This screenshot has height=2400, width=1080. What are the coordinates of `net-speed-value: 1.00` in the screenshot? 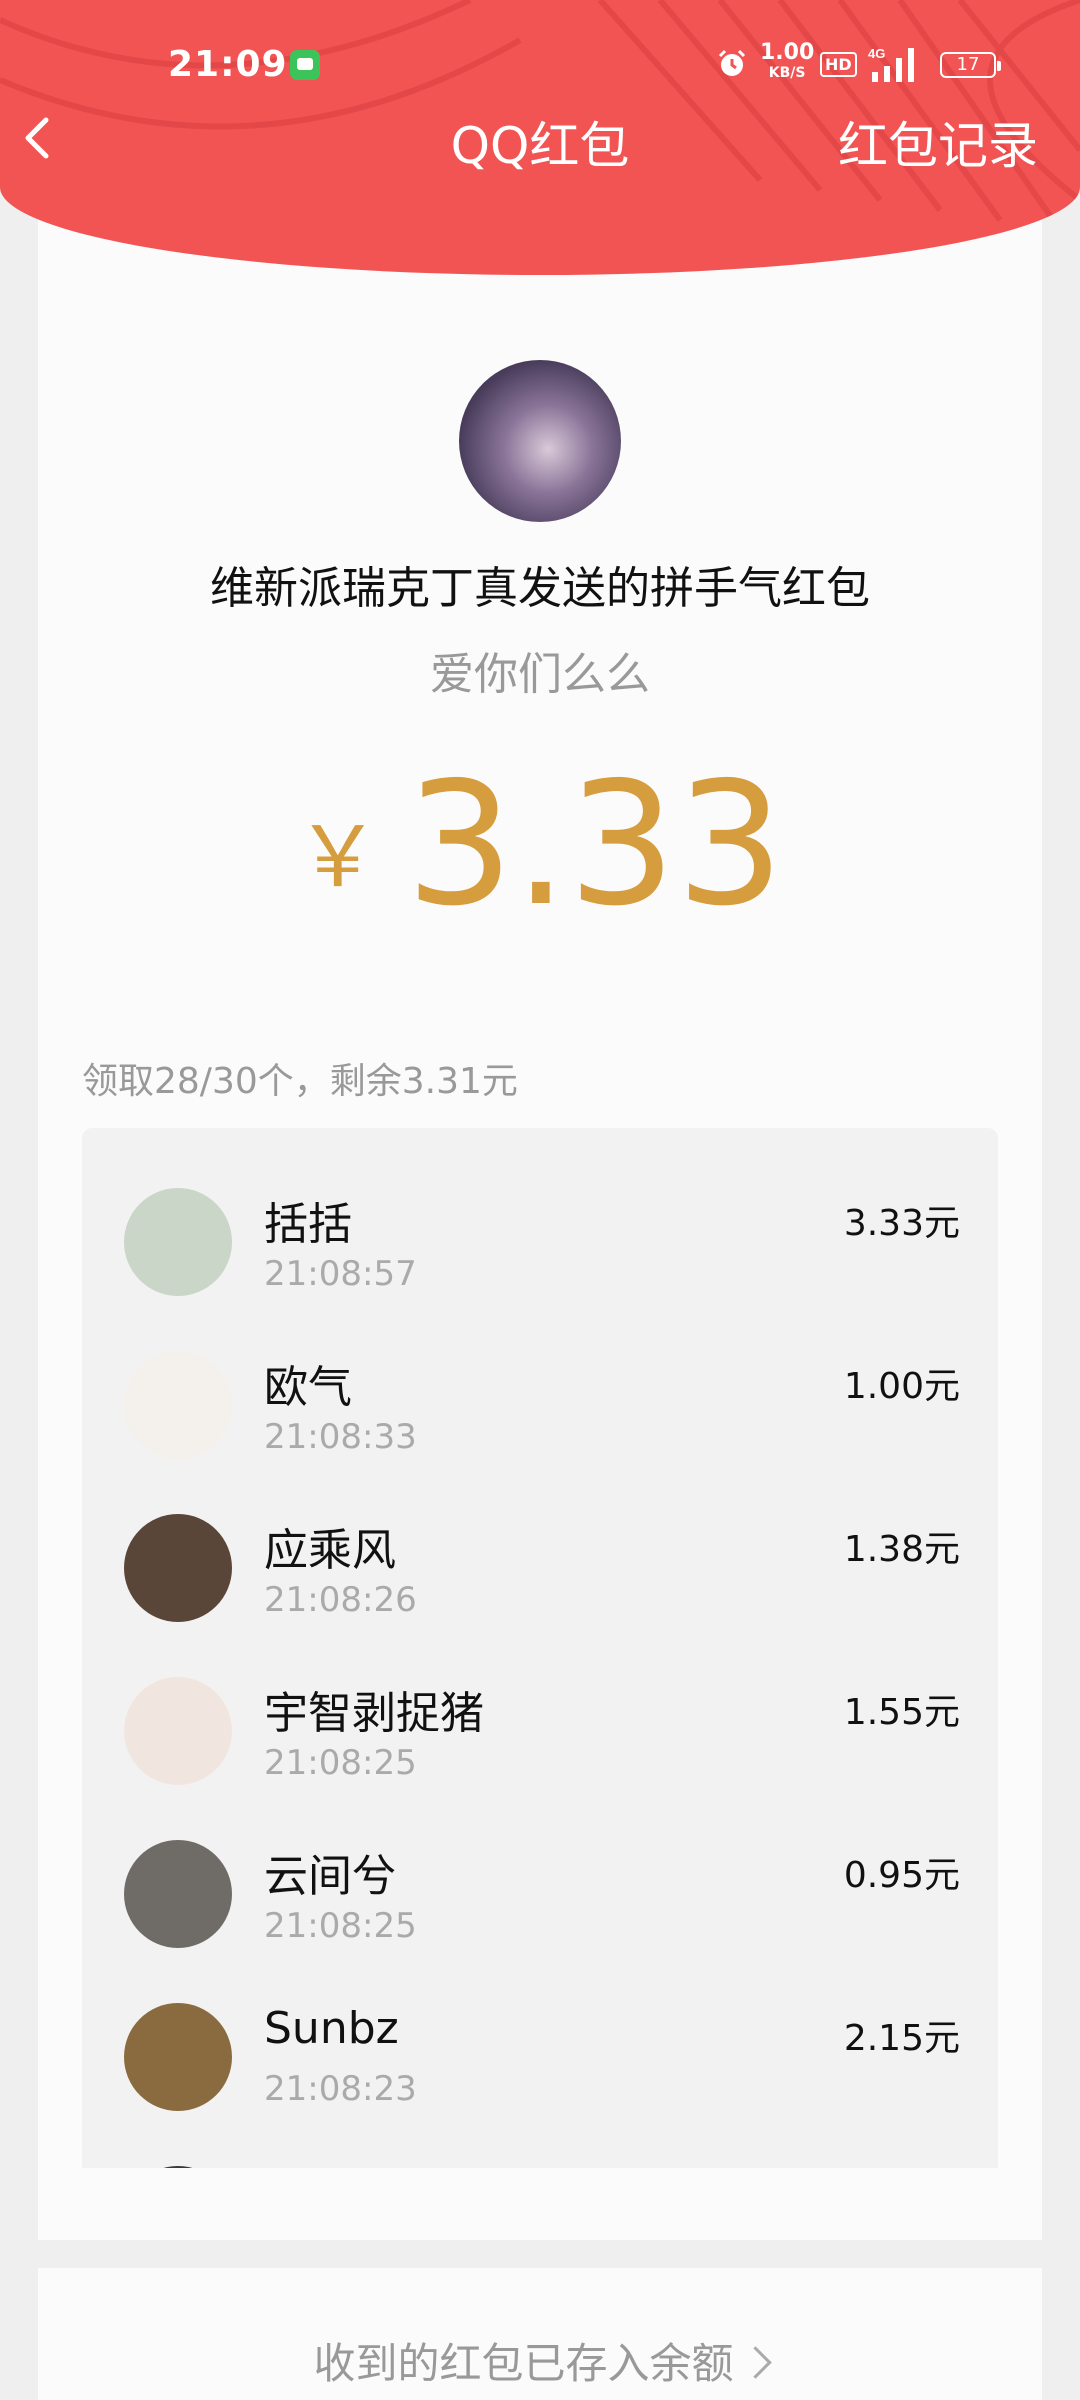 It's located at (787, 52).